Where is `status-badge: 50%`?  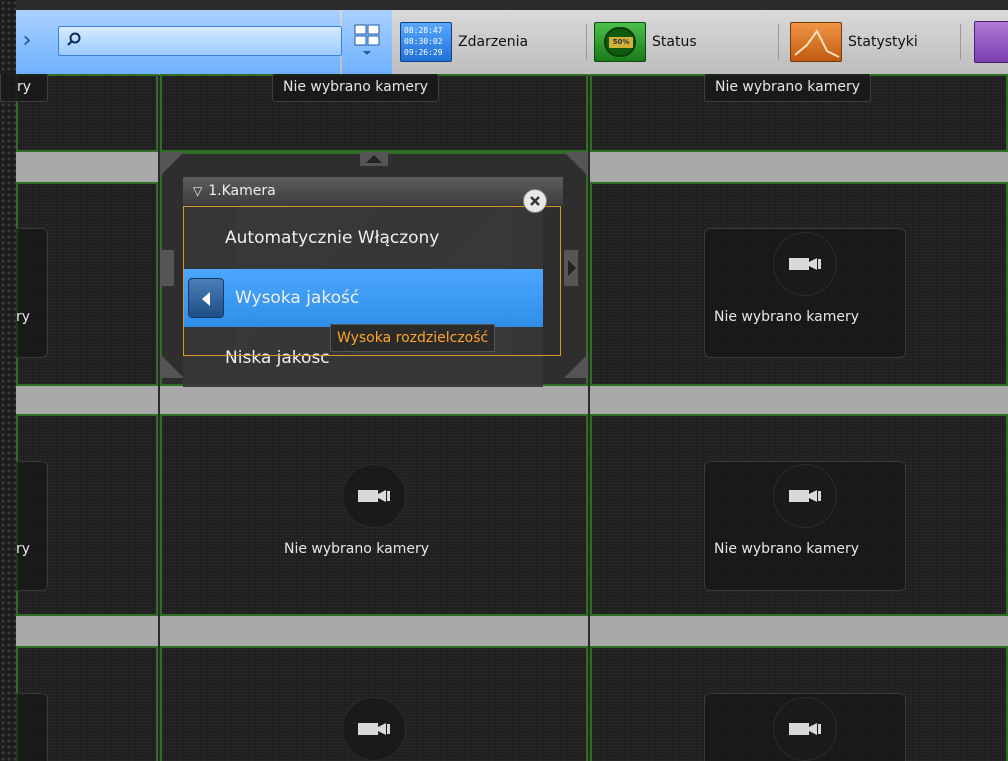
status-badge: 50% is located at coordinates (621, 42).